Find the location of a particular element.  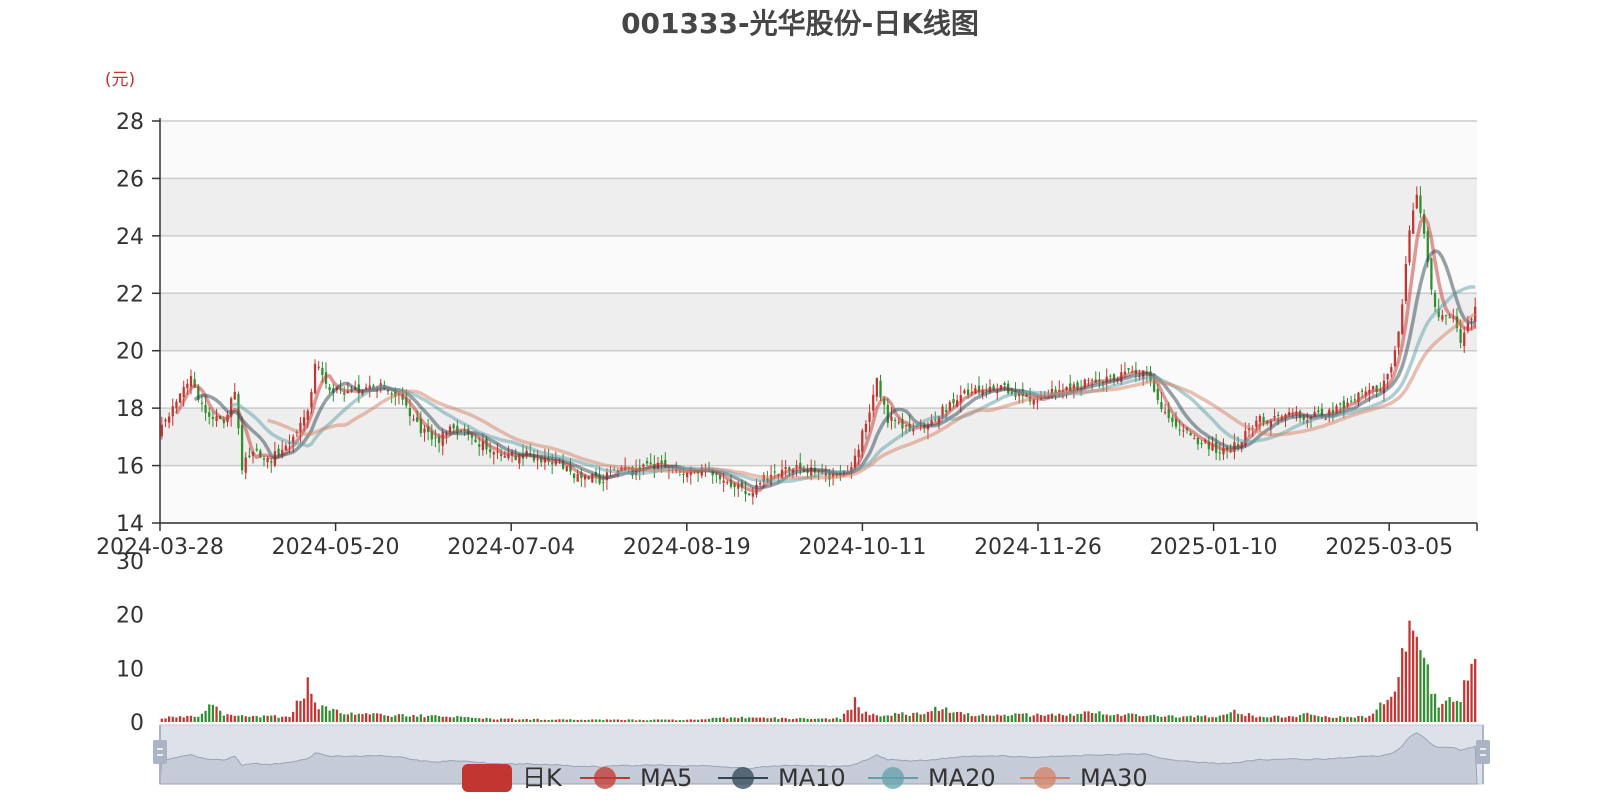

chart-title: 001333-光华股份-日K线图 is located at coordinates (800, 23).